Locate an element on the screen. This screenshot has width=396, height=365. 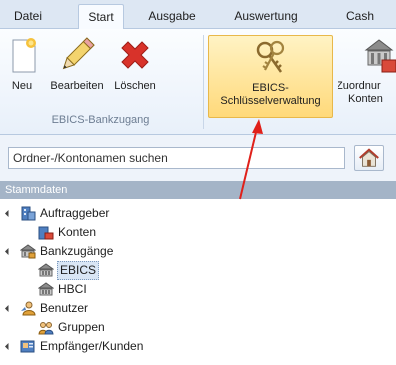
client-icon is located at coordinates (28, 213).